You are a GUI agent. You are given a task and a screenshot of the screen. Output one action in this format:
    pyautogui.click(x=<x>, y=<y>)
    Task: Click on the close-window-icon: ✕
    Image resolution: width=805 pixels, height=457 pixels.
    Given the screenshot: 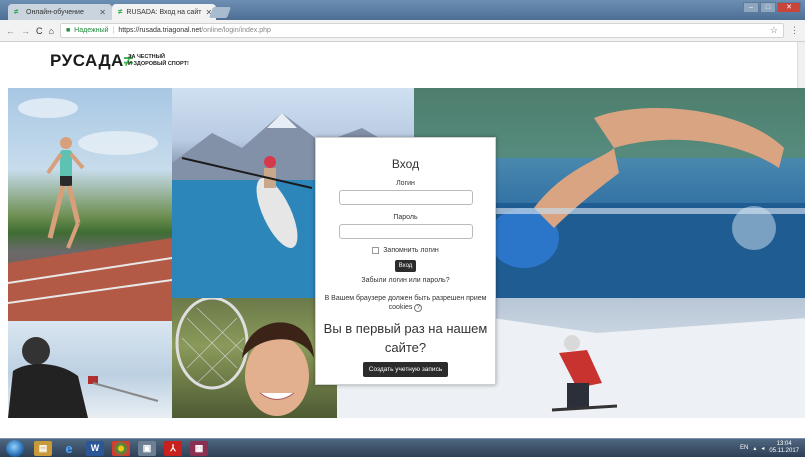 What is the action you would take?
    pyautogui.click(x=789, y=7)
    